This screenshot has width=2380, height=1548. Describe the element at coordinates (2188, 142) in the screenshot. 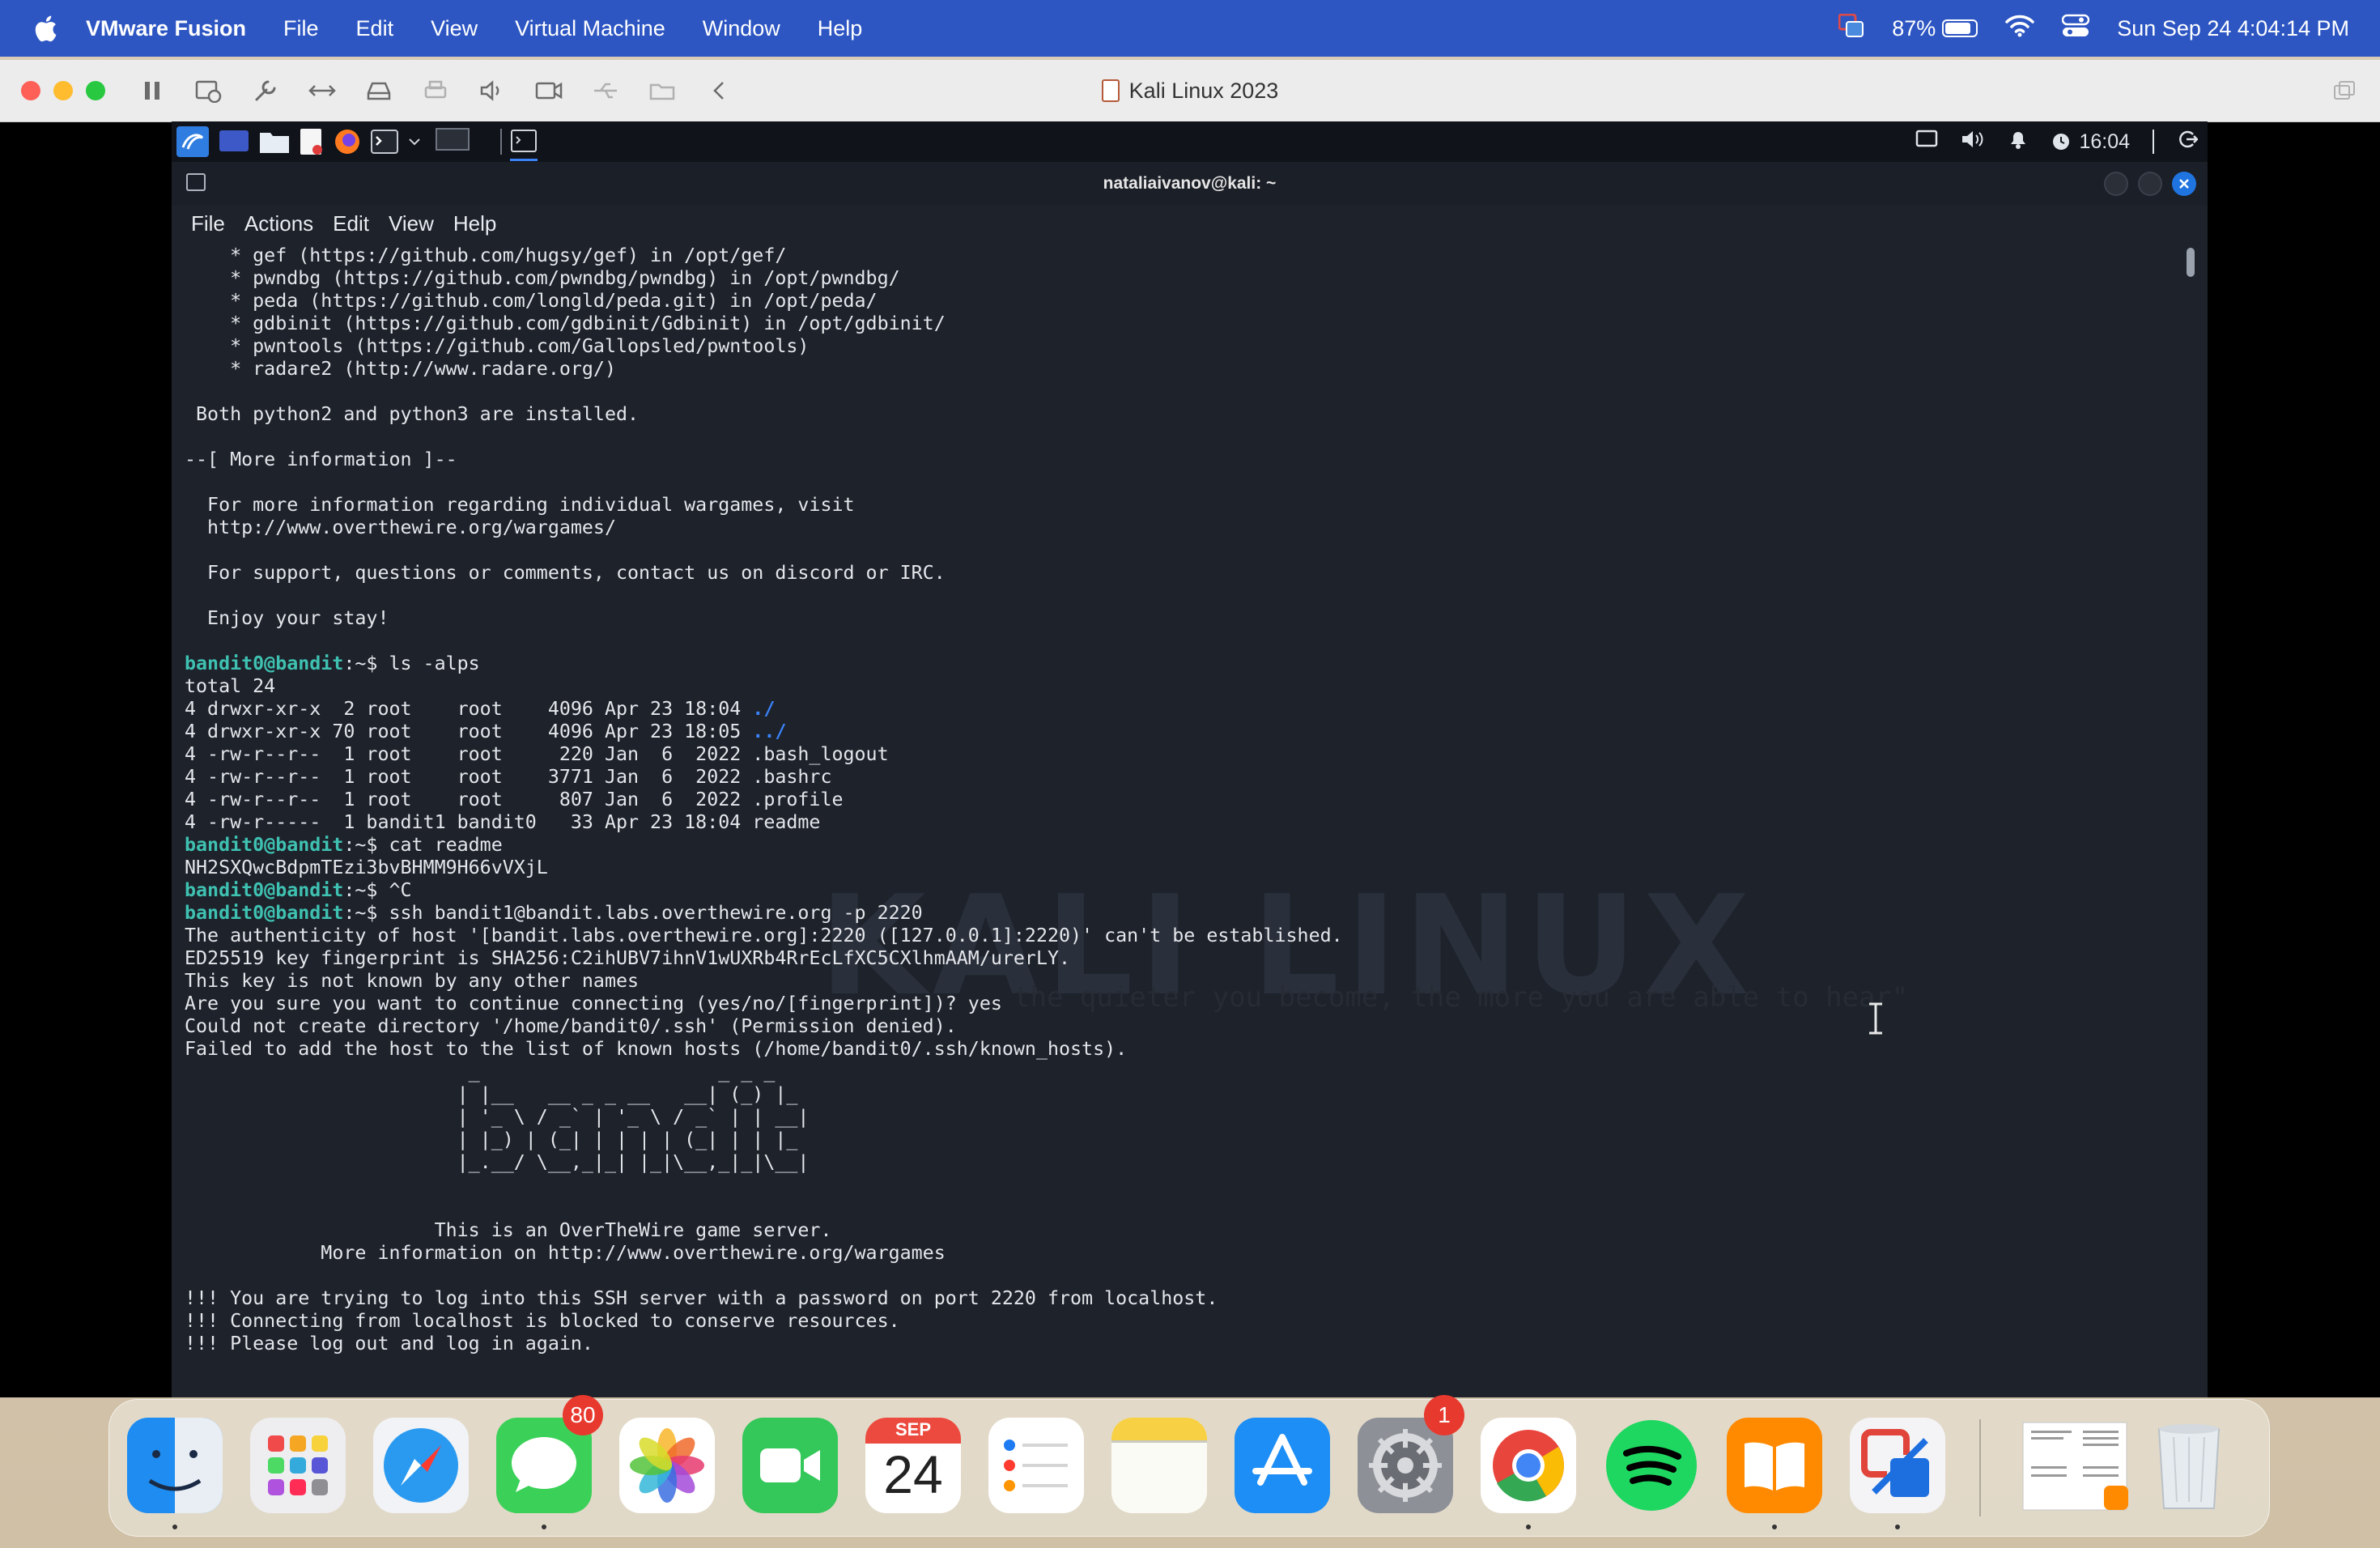

I see `logout-icon` at that location.